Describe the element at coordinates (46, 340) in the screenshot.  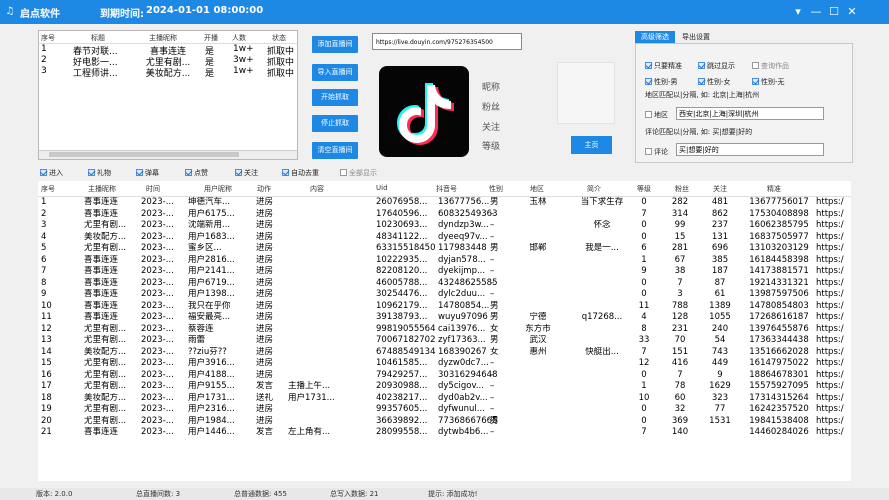
I see `table-cell: 13` at that location.